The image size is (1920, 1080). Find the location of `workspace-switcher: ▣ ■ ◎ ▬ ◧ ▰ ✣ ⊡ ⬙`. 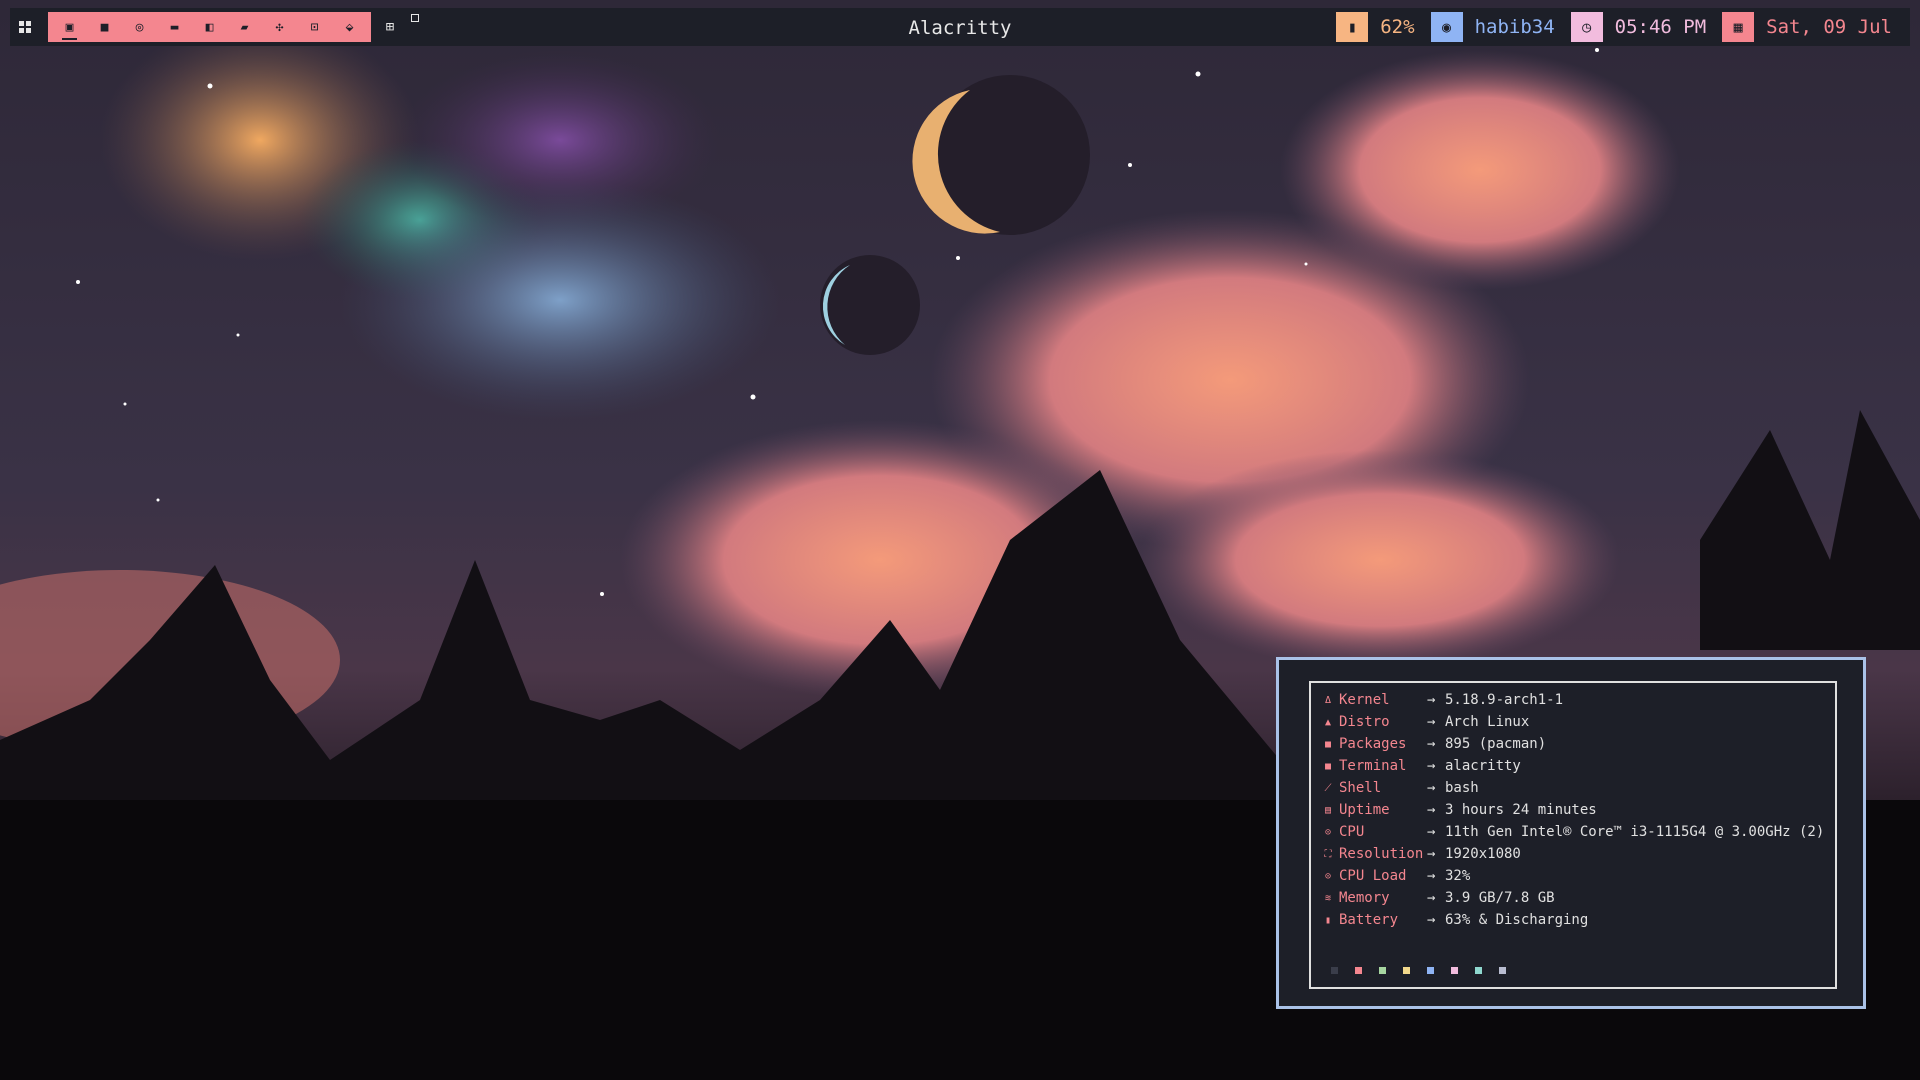

workspace-switcher: ▣ ■ ◎ ▬ ◧ ▰ ✣ ⊡ ⬙ is located at coordinates (209, 27).